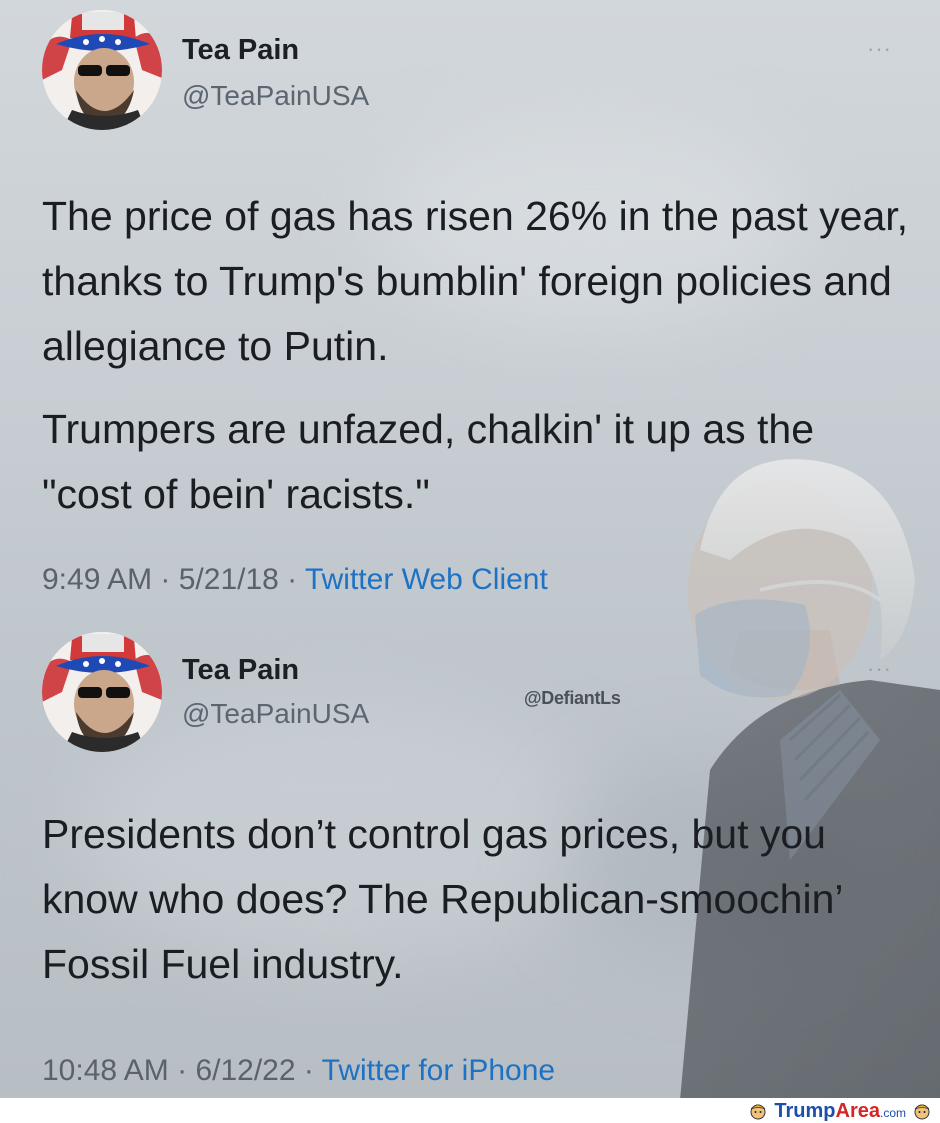  Describe the element at coordinates (426, 579) in the screenshot. I see `tweet-source-link: Twitter Web Client` at that location.